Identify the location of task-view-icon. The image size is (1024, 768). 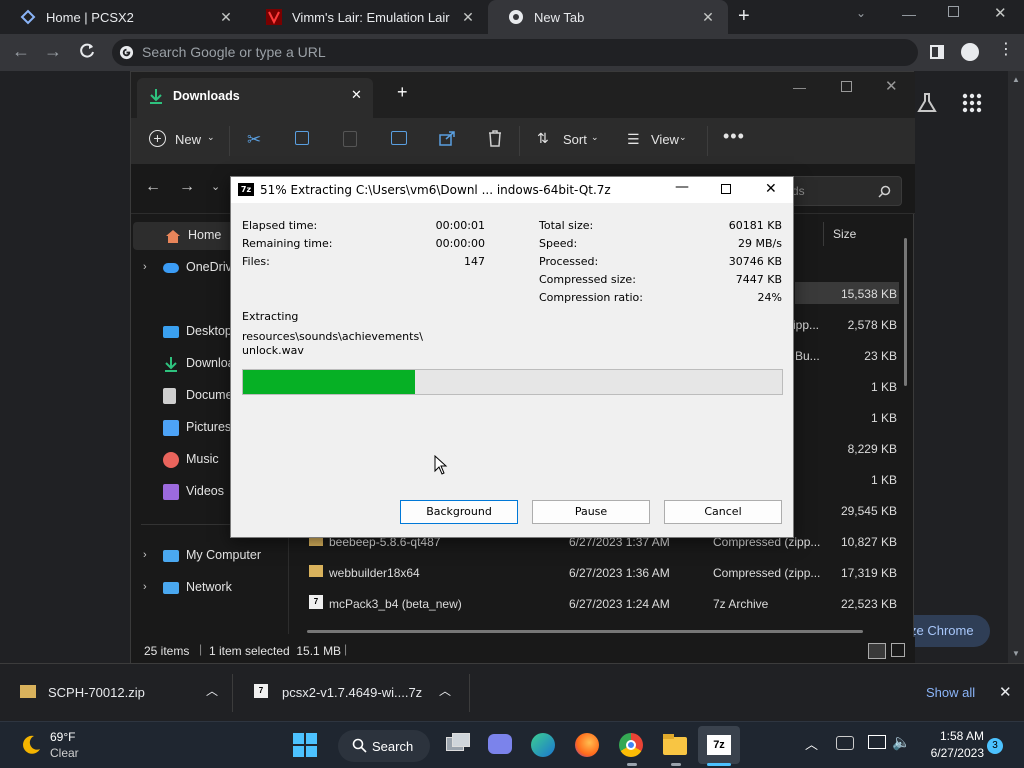
(457, 745).